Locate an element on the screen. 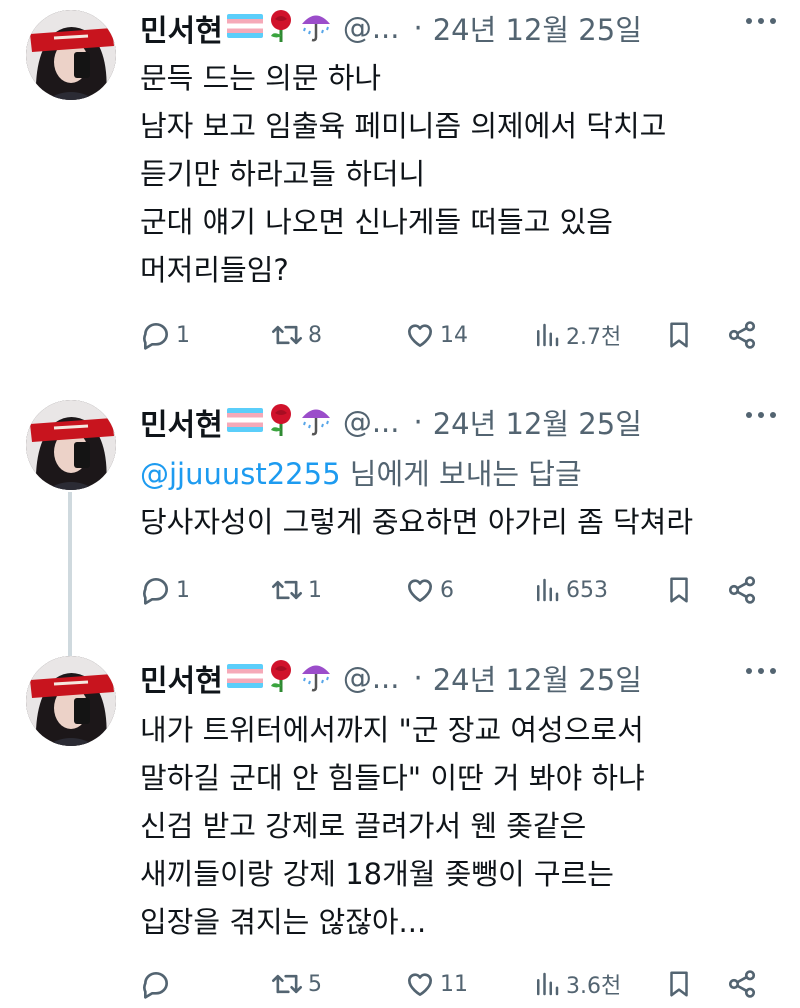 The image size is (800, 1008). text-line: 남자 보고 임출육 페미니즘 의제에서 닥치고 is located at coordinates (403, 126).